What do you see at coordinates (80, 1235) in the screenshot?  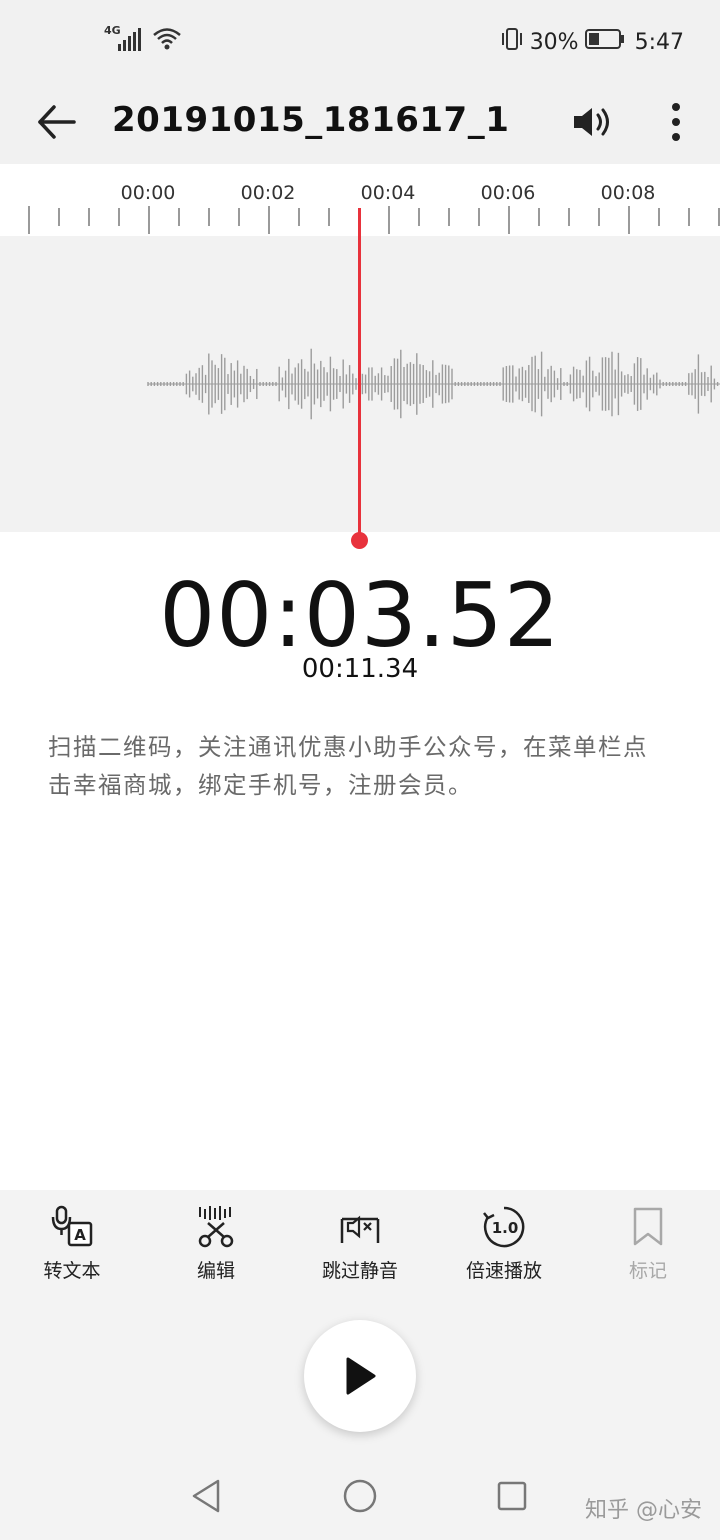 I see `svg-text: A` at bounding box center [80, 1235].